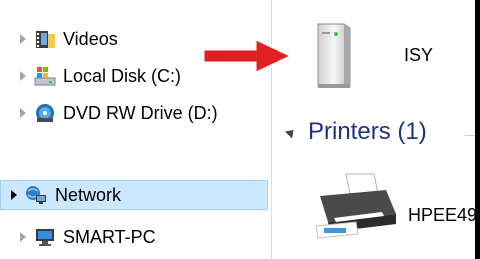 This screenshot has width=480, height=259. What do you see at coordinates (392, 60) in the screenshot?
I see `device-tile-isy: ISY` at bounding box center [392, 60].